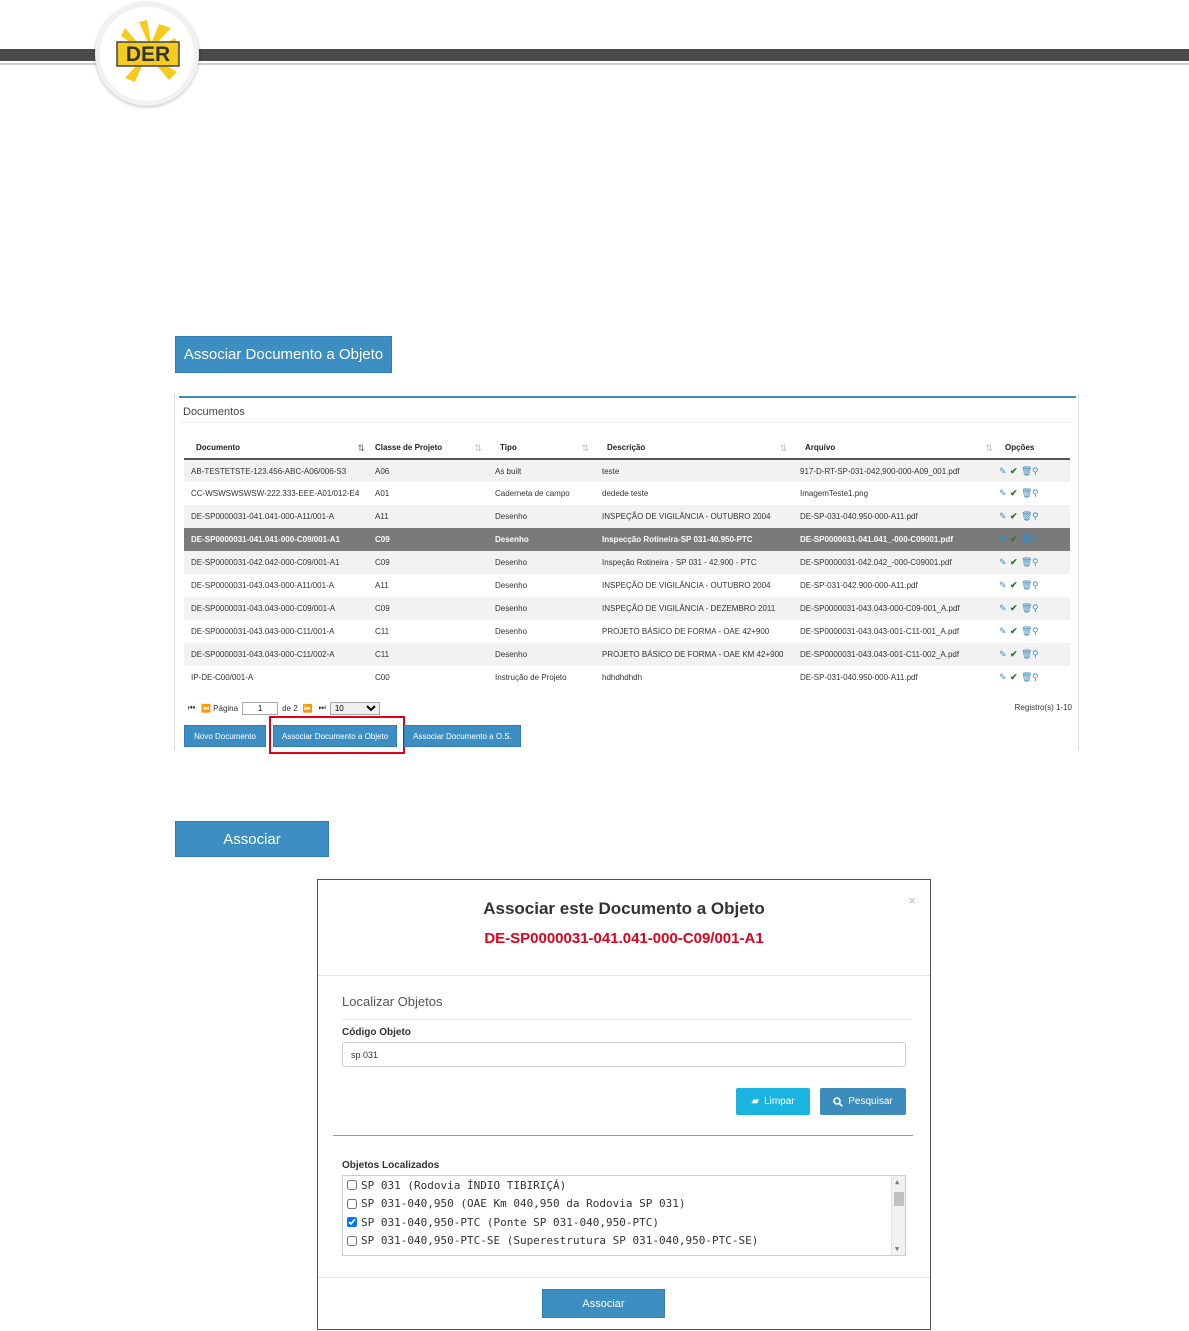 This screenshot has height=1331, width=1189. Describe the element at coordinates (896, 448) in the screenshot. I see `col-header-arquivo: Arquivo ⇅` at that location.